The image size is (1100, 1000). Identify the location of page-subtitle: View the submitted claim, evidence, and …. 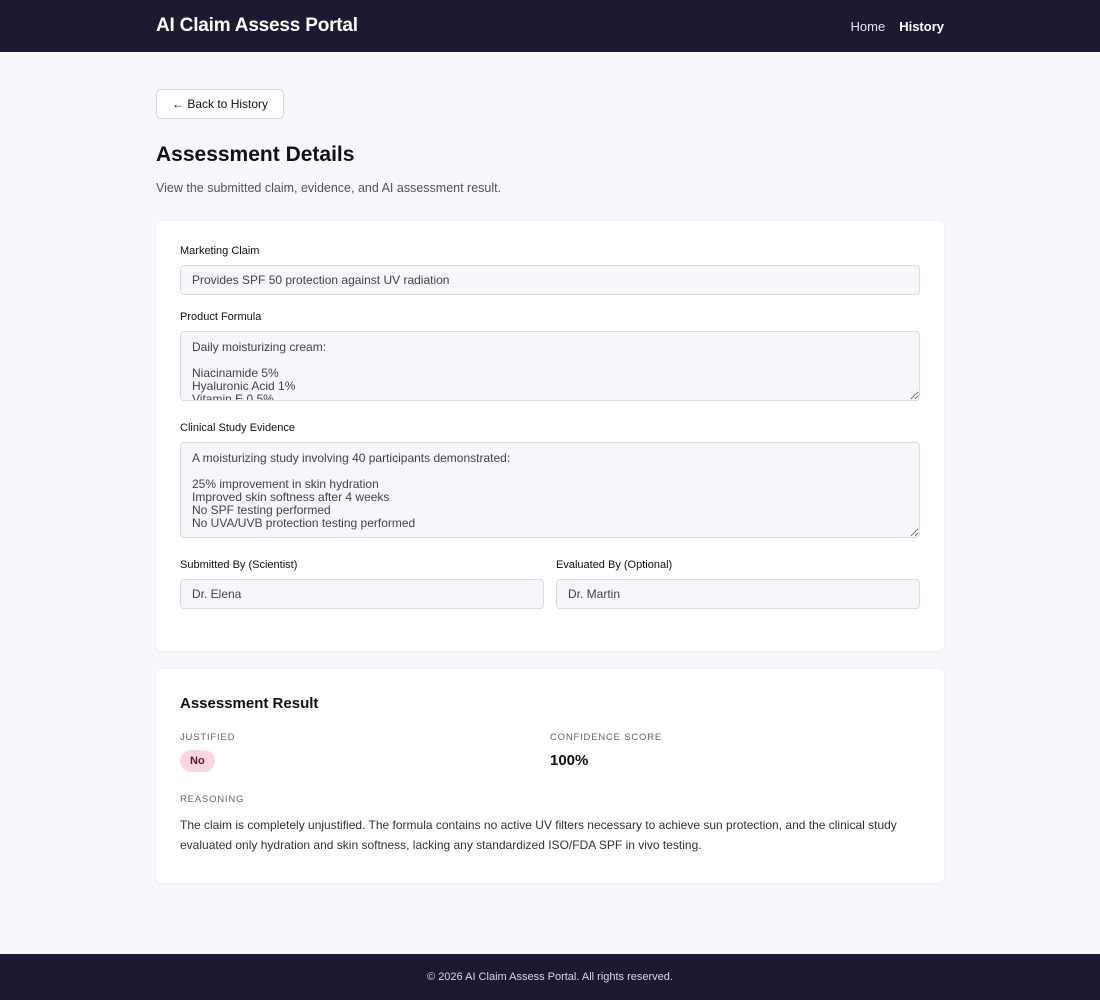
(329, 188).